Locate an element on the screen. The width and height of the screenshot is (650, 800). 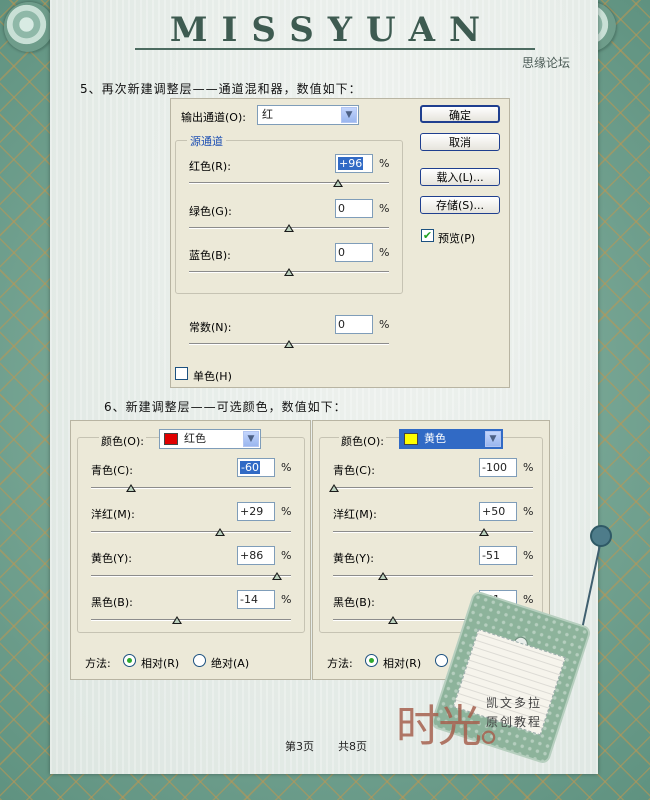
blue-value-field: 0 is located at coordinates (354, 252).